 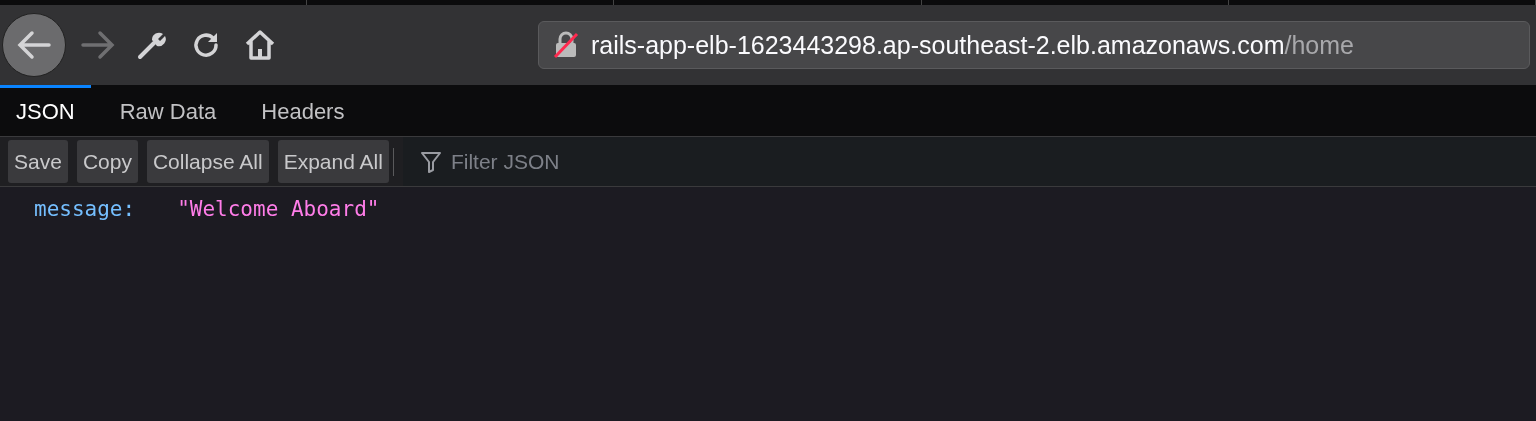 What do you see at coordinates (34, 45) in the screenshot?
I see `back-arrow-icon` at bounding box center [34, 45].